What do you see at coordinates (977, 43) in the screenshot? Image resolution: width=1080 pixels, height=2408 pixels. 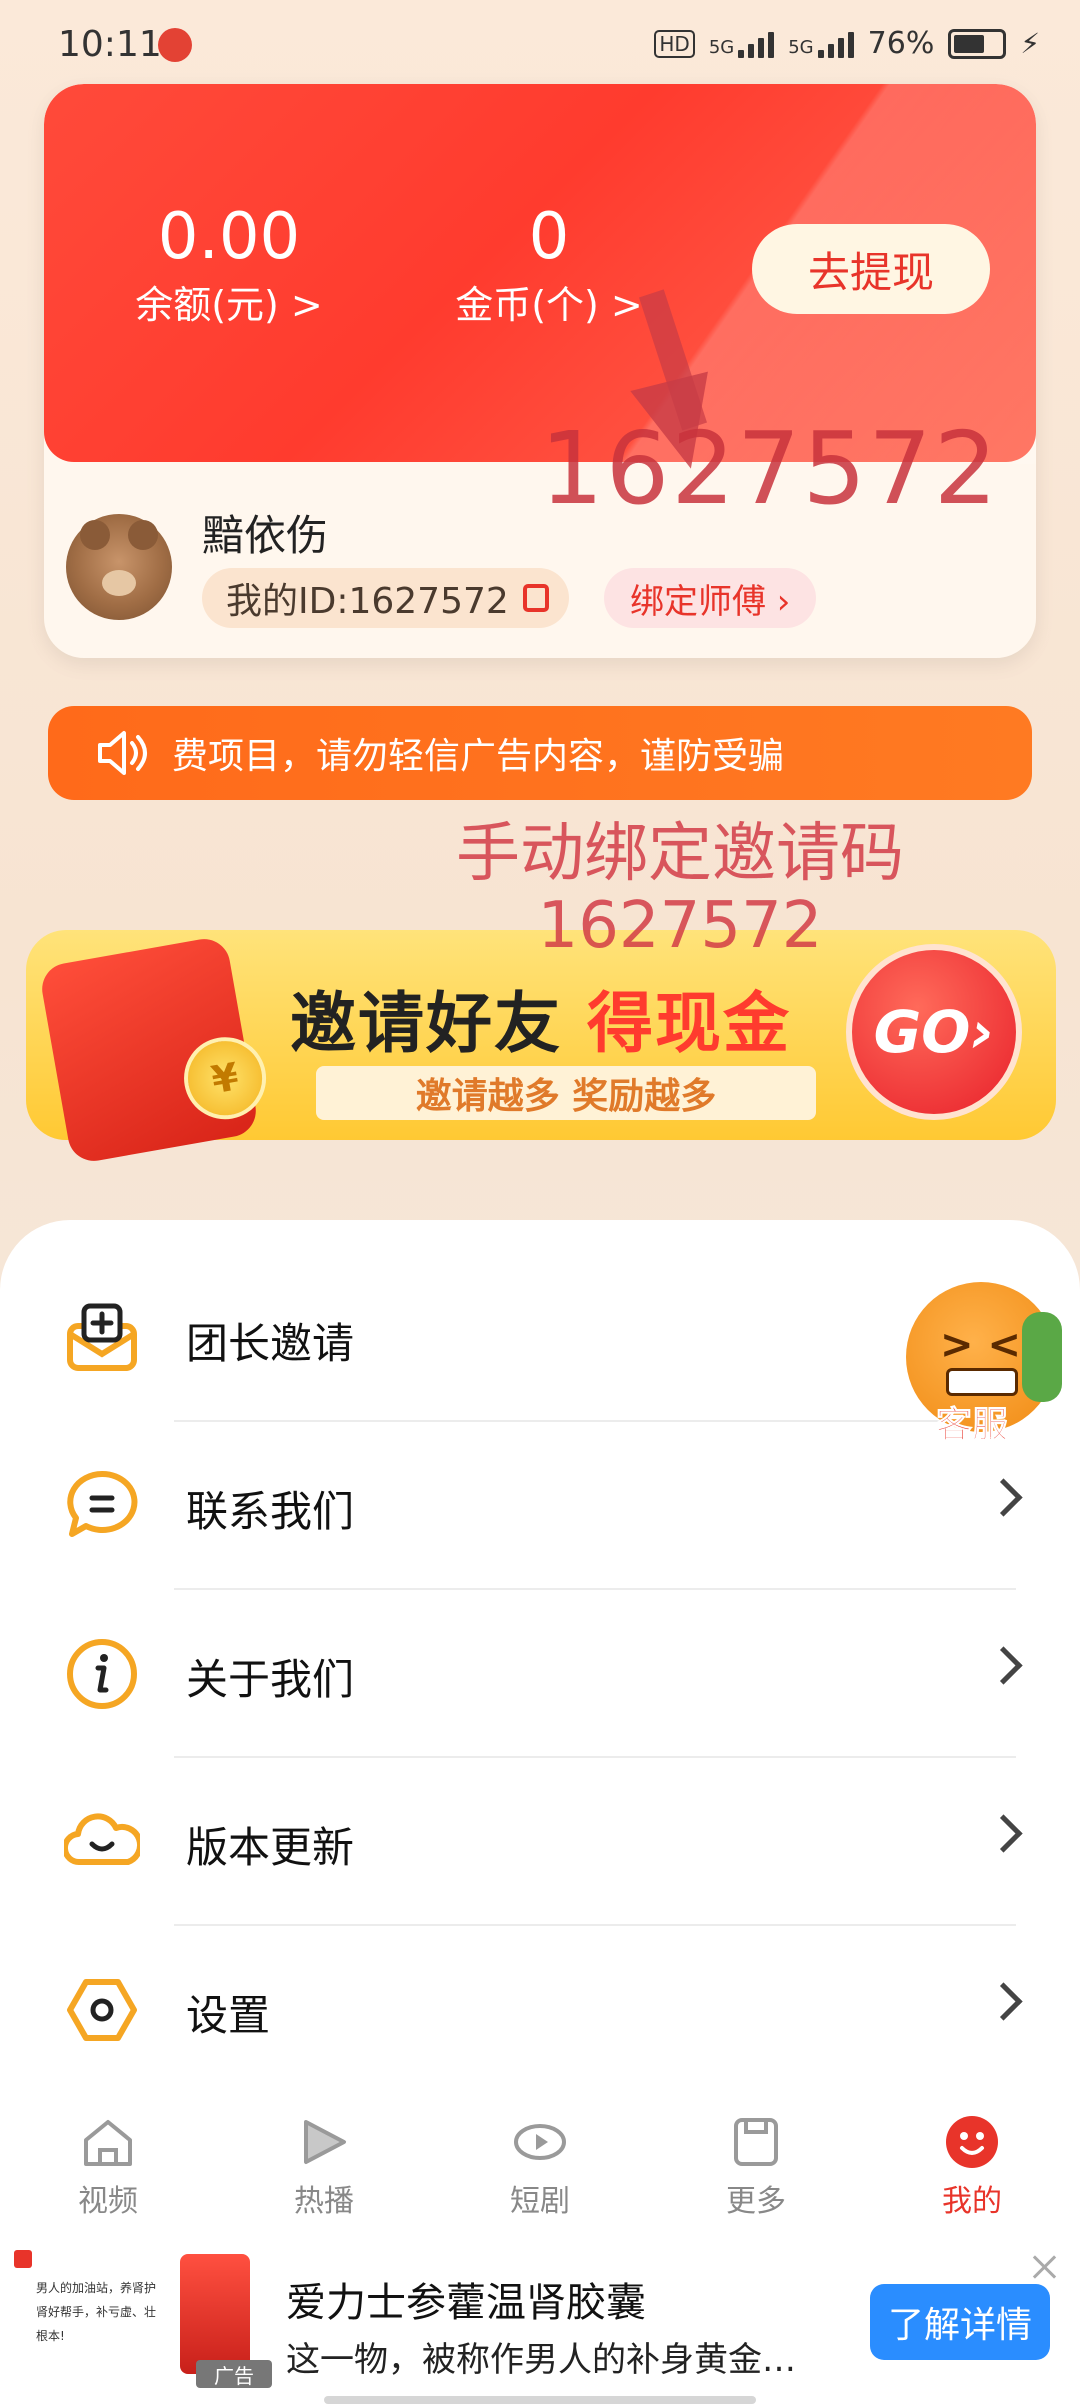 I see `battery-icon` at bounding box center [977, 43].